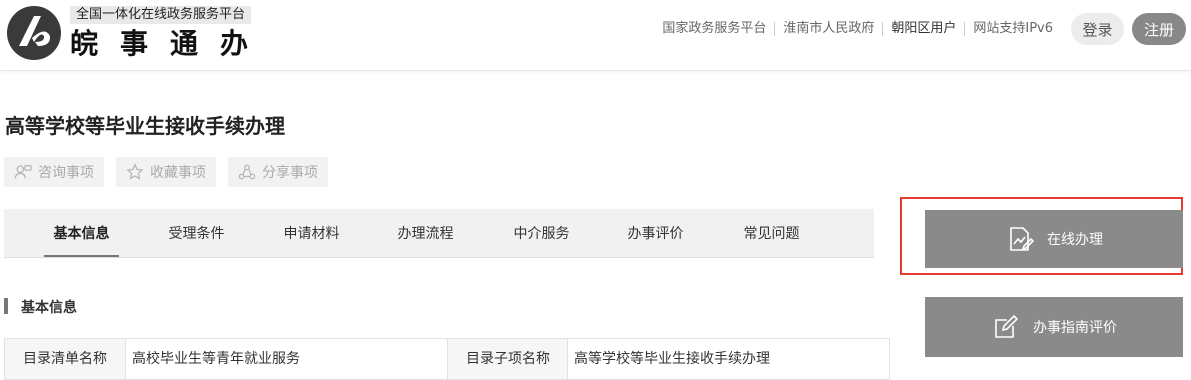  Describe the element at coordinates (1007, 326) in the screenshot. I see `edit-icon` at that location.